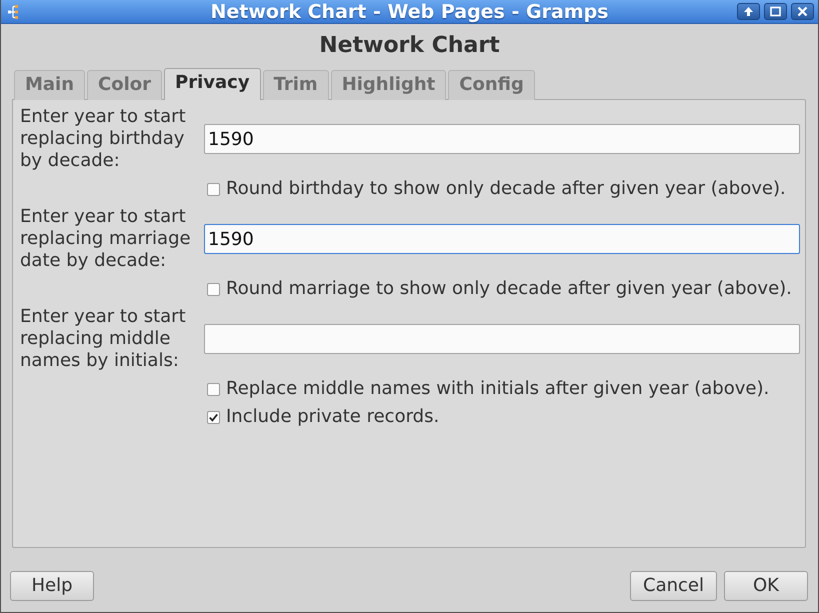 The height and width of the screenshot is (613, 819). I want to click on checkbox-label: Round birthday to show only decade after given year (above)., so click(506, 189).